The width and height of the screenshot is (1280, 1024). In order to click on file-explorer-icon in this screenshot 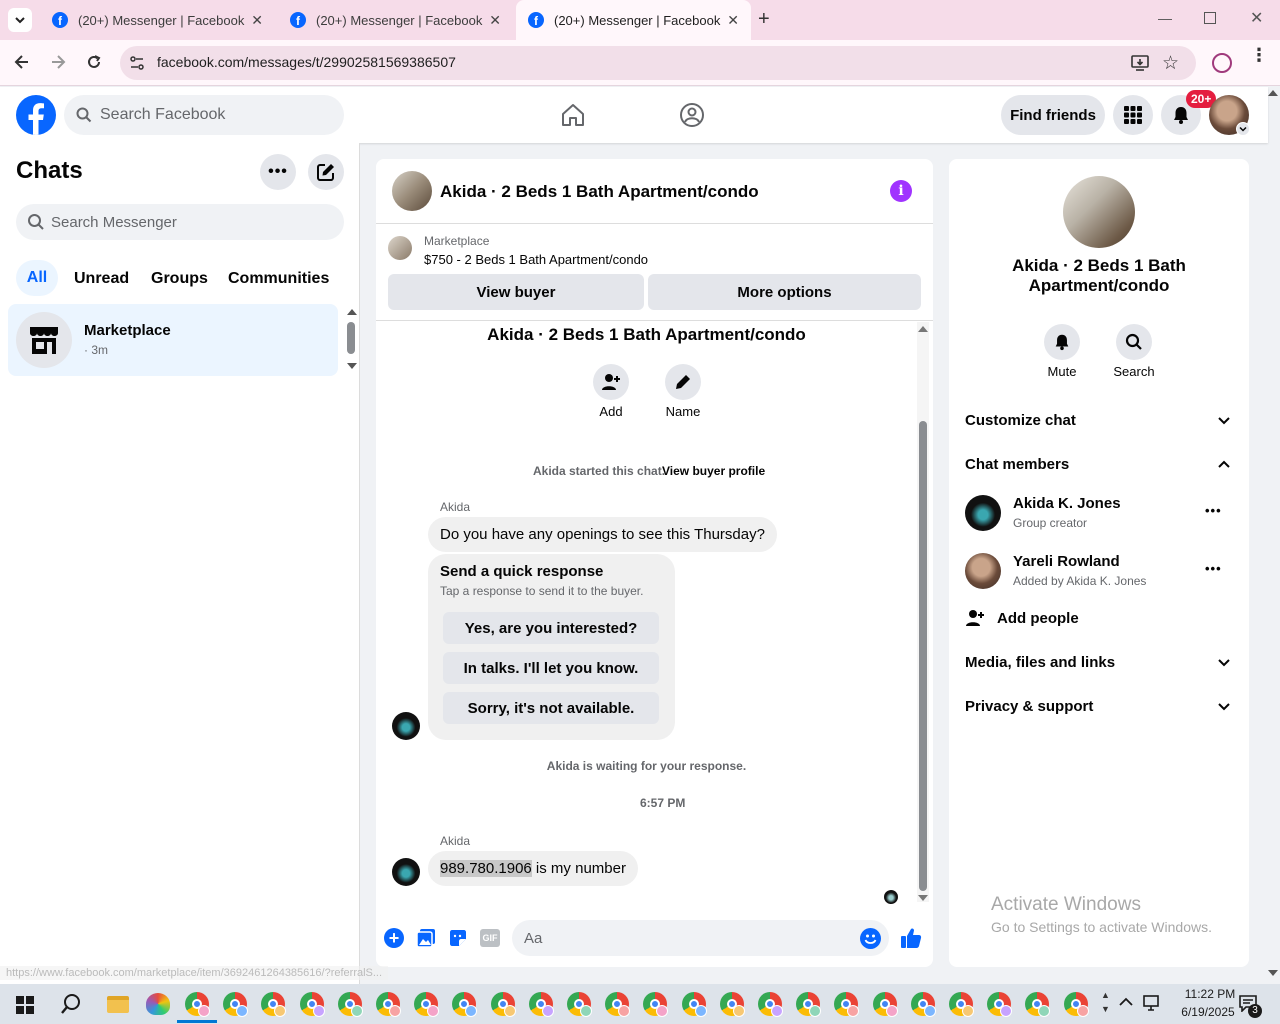, I will do `click(118, 1004)`.